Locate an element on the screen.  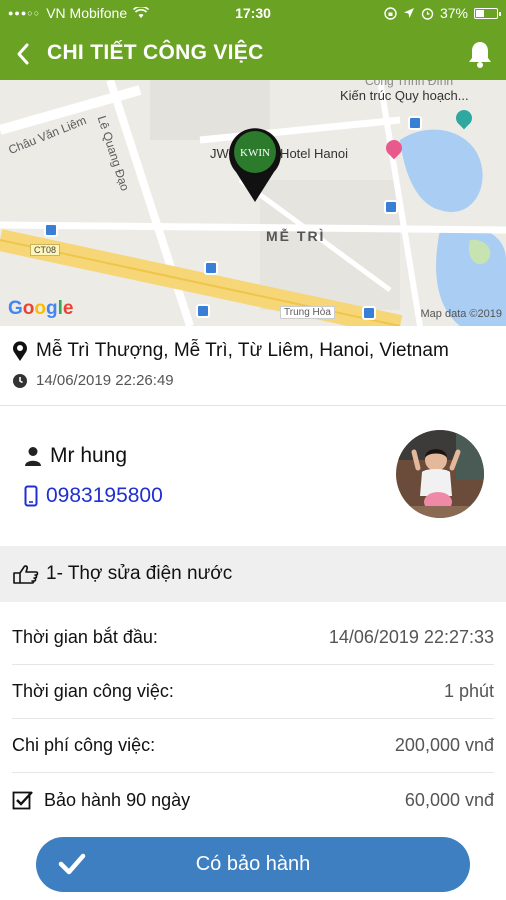
battery-percent: 37% is located at coordinates (453, 13).